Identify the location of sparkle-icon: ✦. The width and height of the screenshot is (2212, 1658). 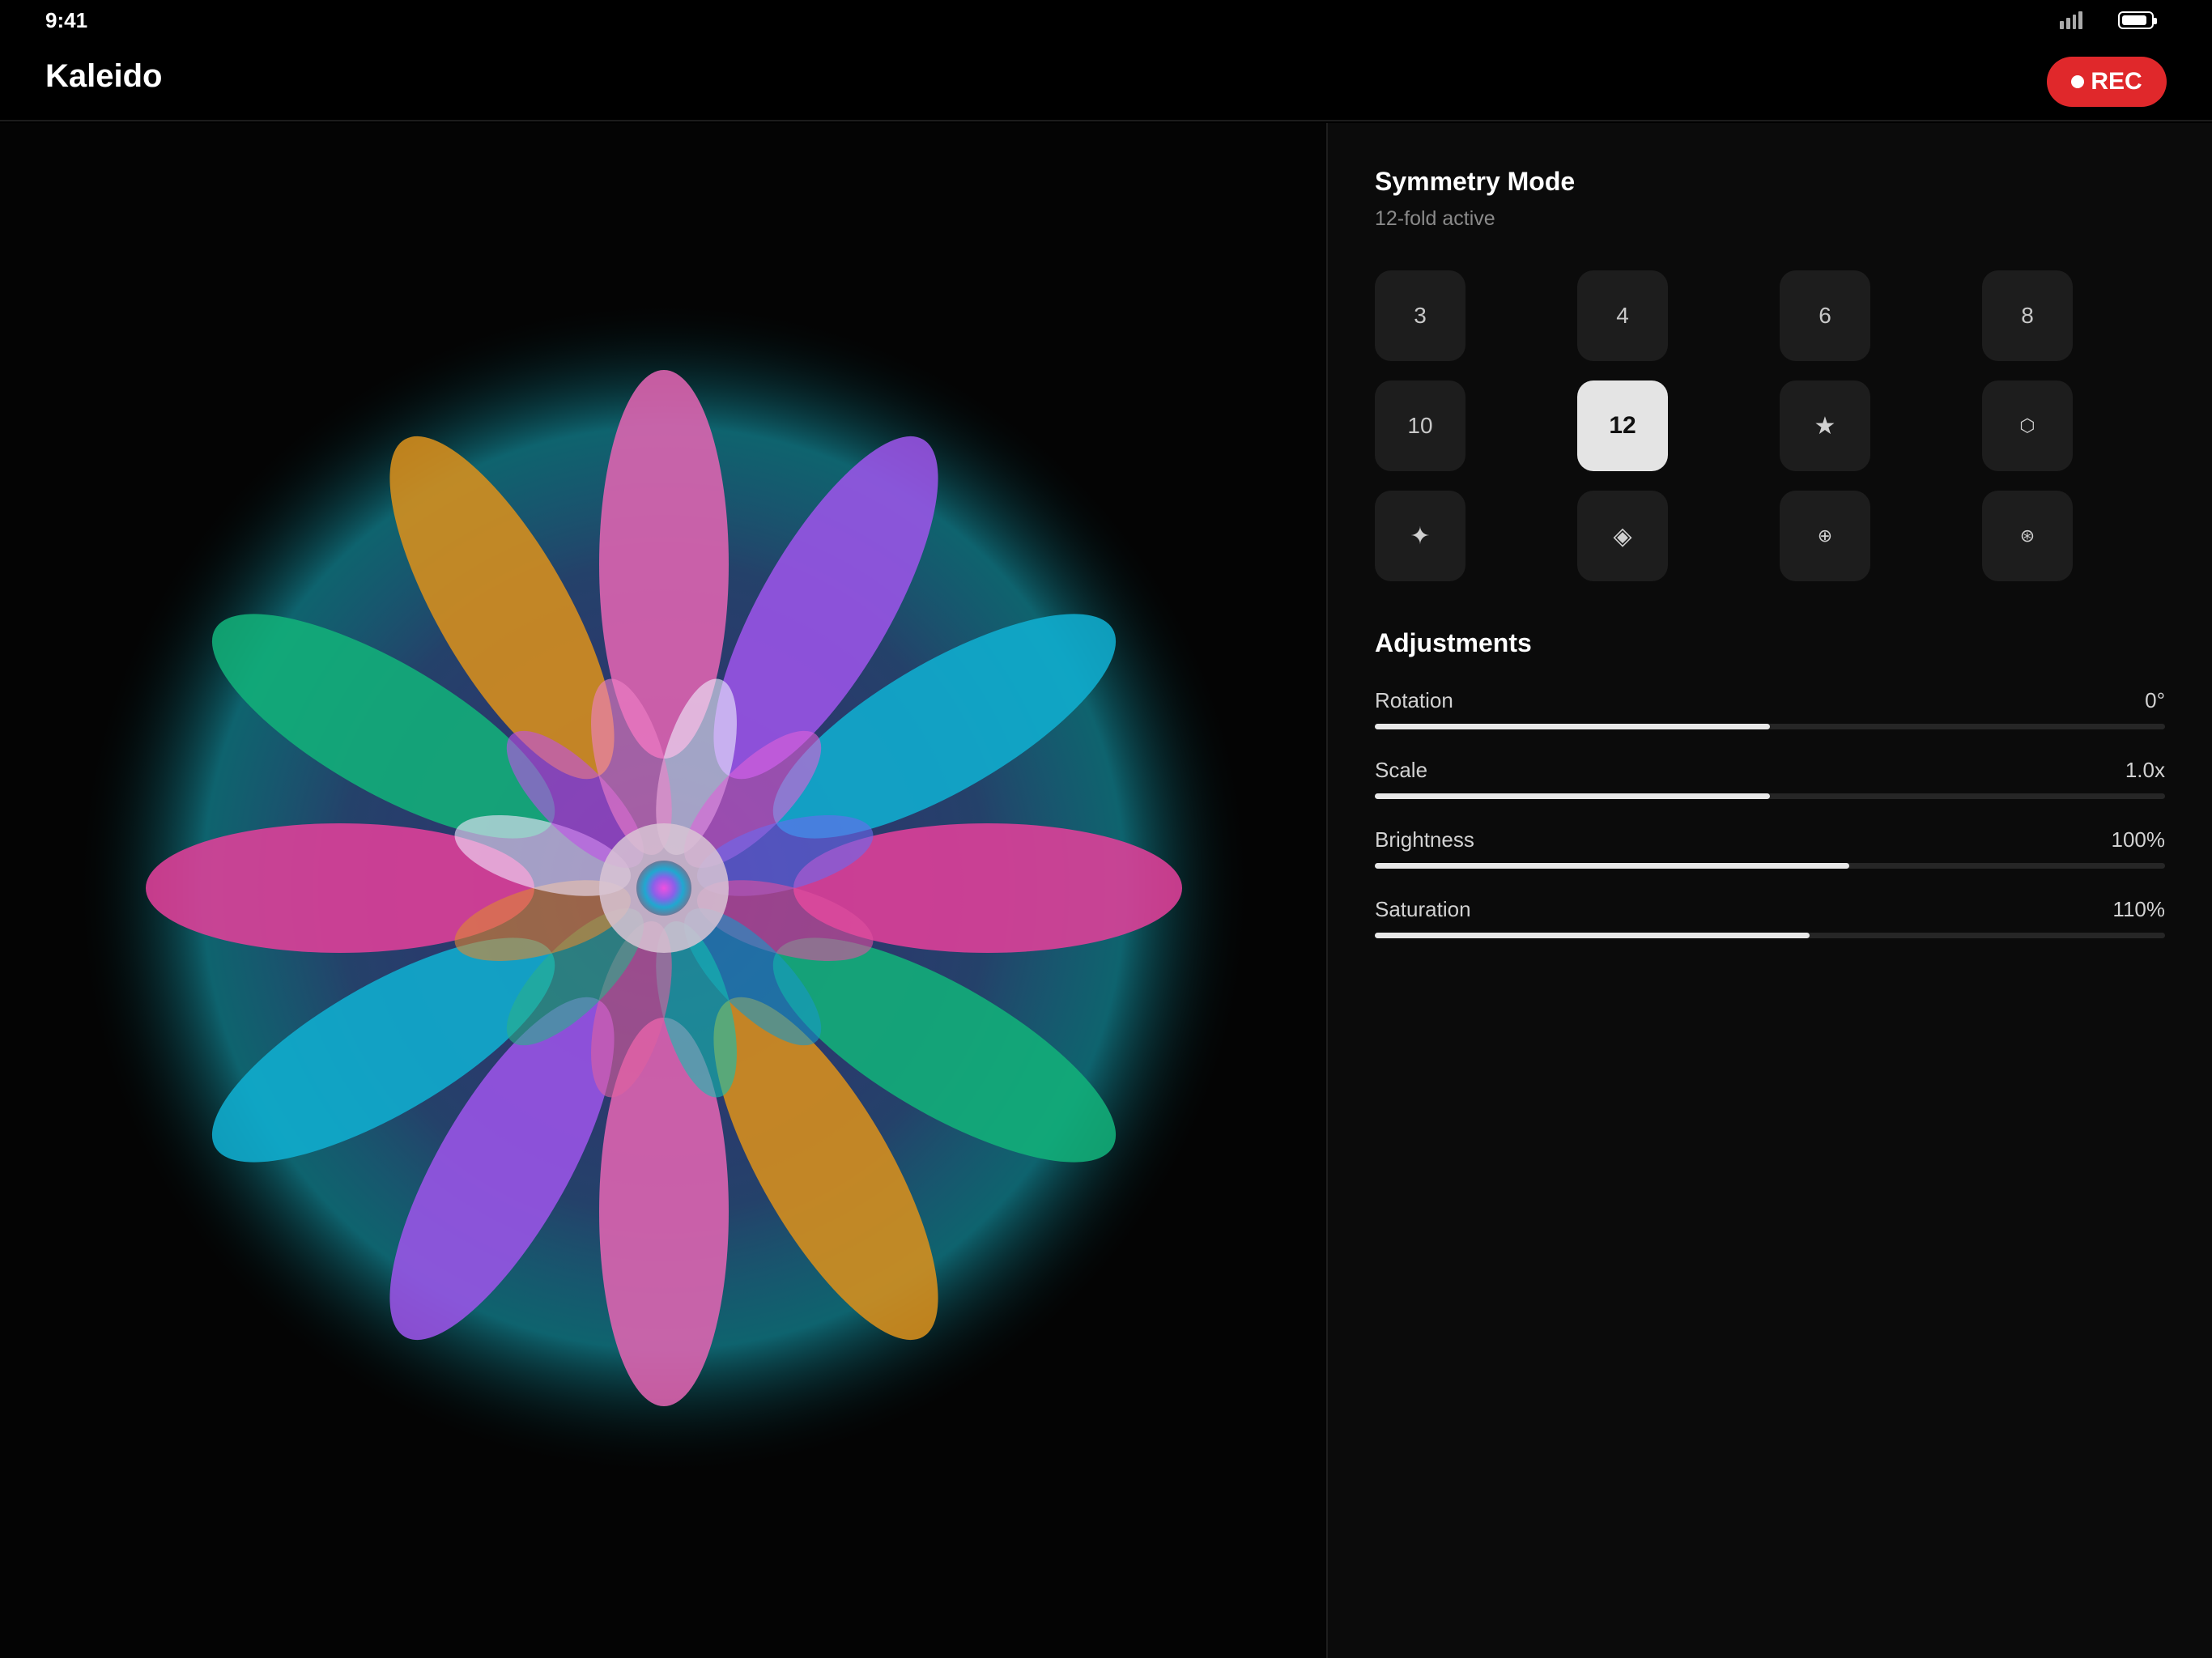
(1421, 536).